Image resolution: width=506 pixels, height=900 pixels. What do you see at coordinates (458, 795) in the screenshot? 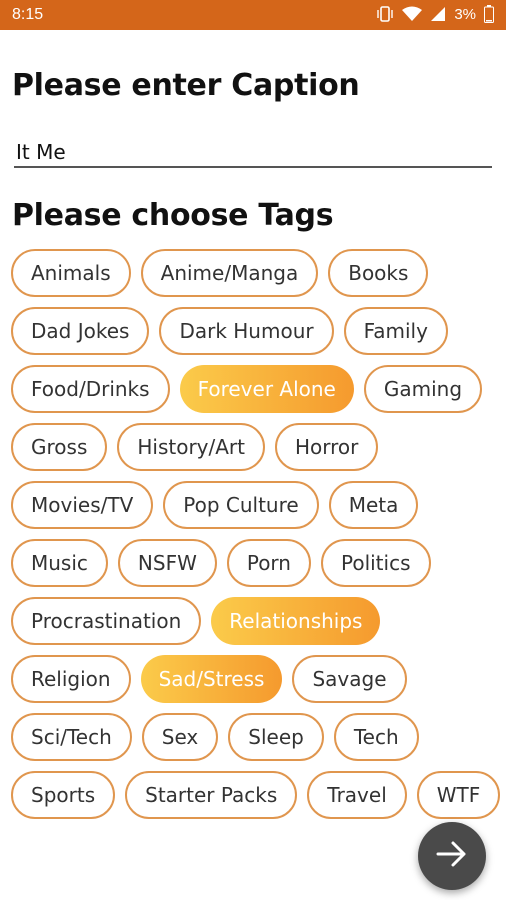
I see `tag-chip: WTF` at bounding box center [458, 795].